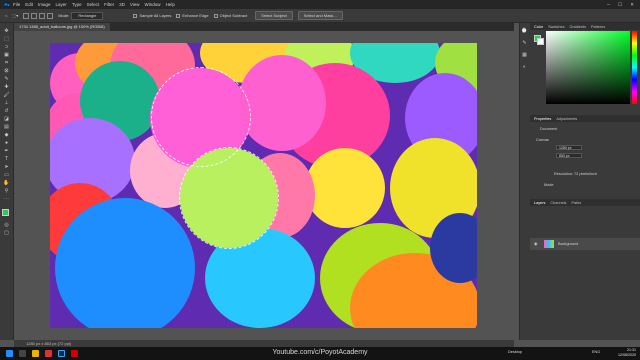 Image resolution: width=640 pixels, height=360 pixels. Describe the element at coordinates (77, 4) in the screenshot. I see `menu-type: Type` at that location.